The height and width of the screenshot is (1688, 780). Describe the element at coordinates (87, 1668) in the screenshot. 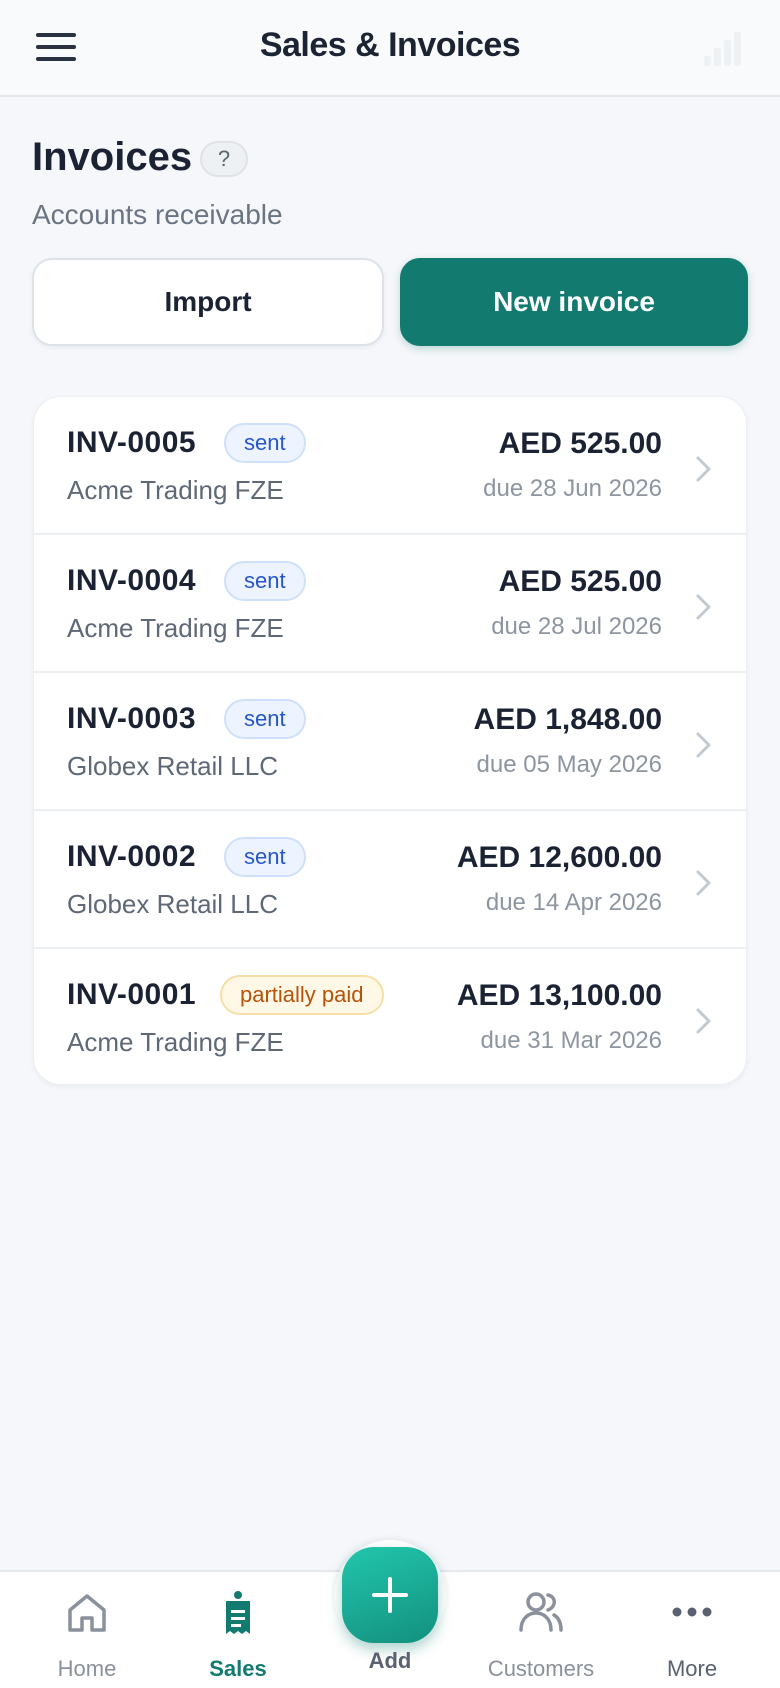

I see `nav-home-label: Home` at that location.